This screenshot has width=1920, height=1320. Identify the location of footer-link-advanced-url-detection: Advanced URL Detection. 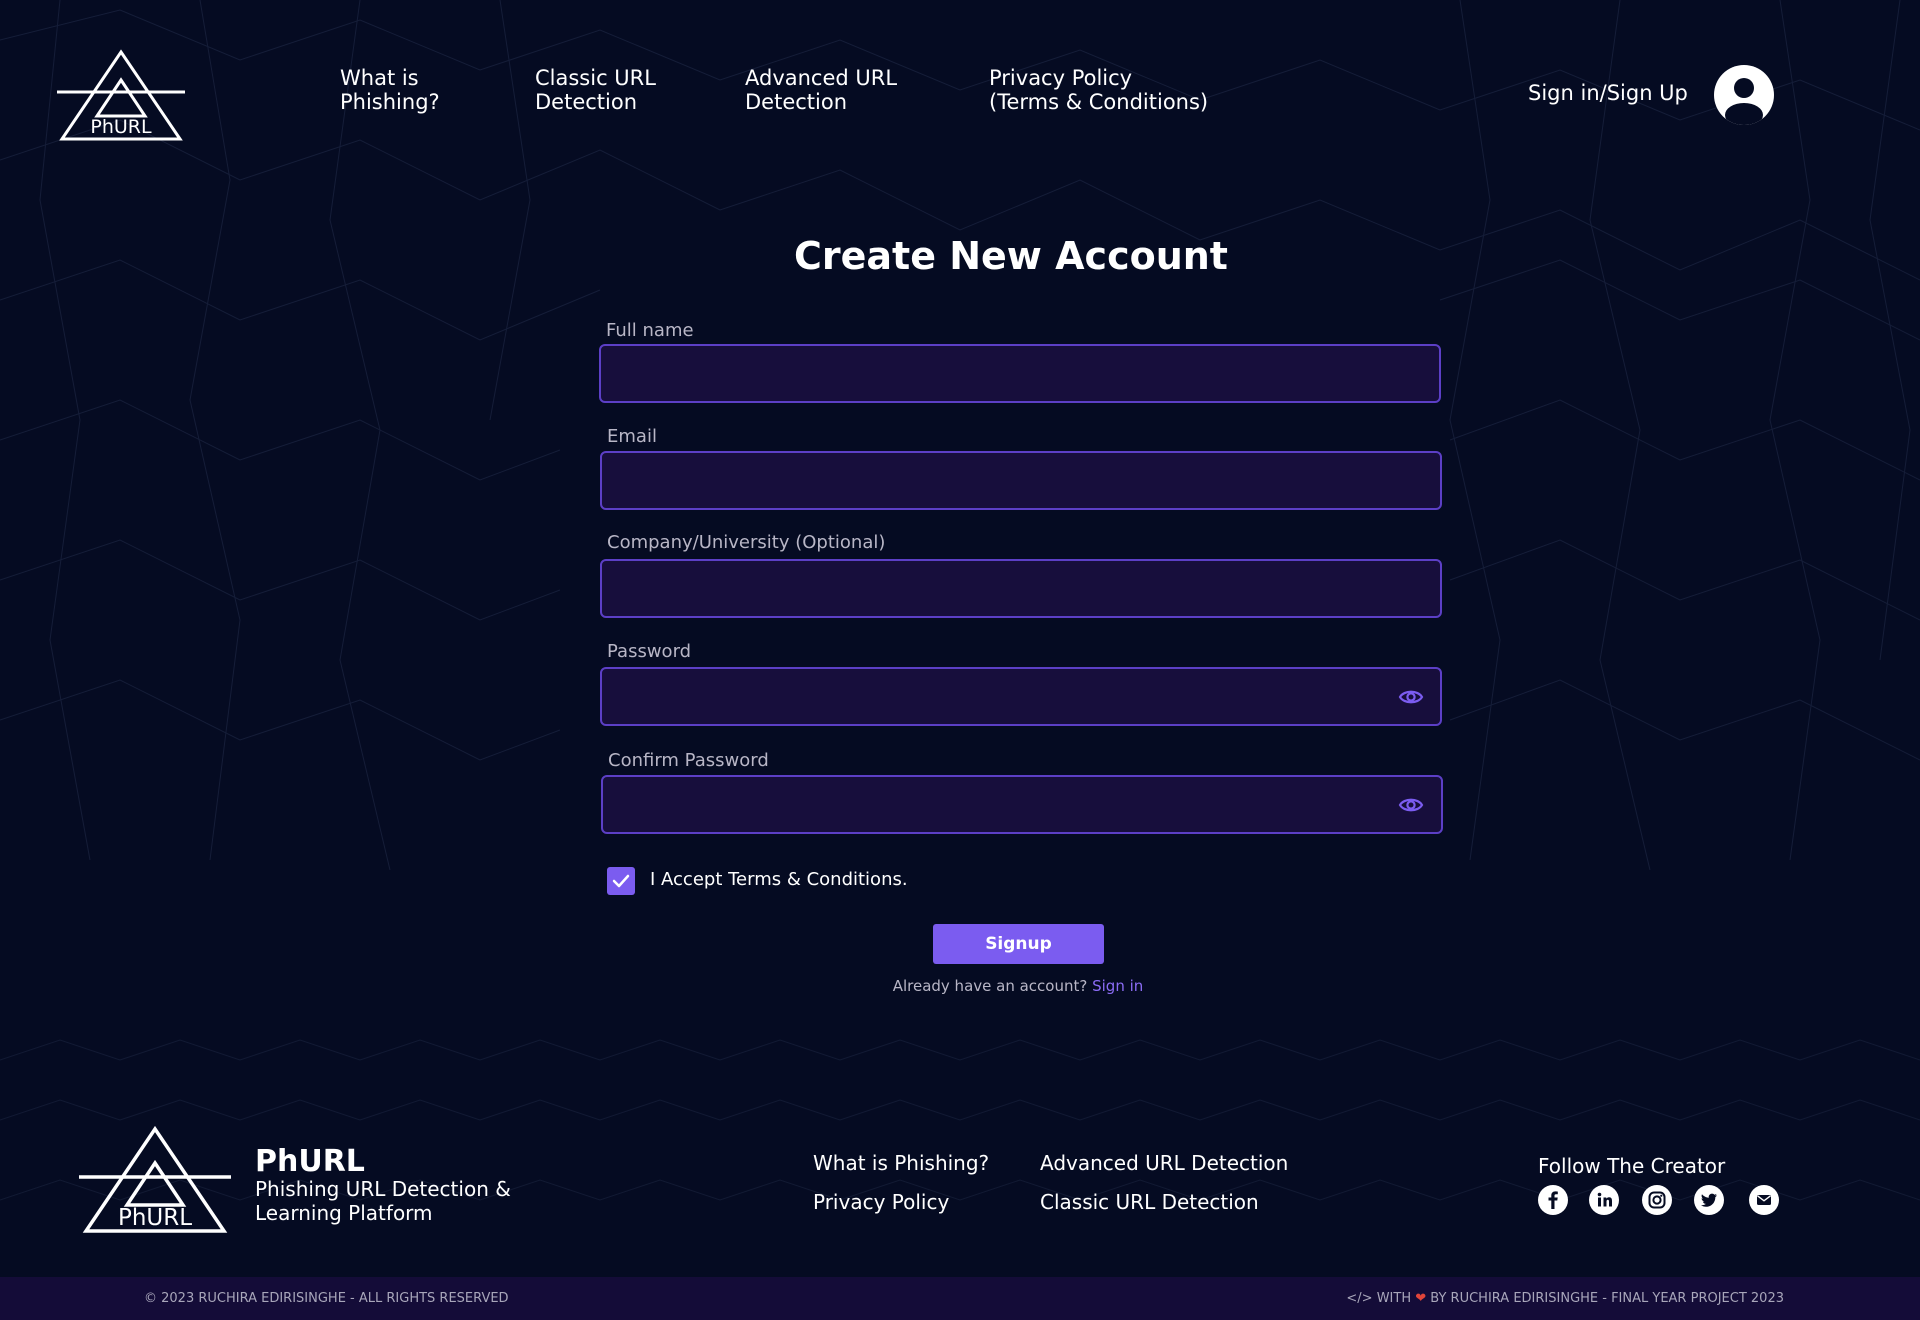
(1164, 1163).